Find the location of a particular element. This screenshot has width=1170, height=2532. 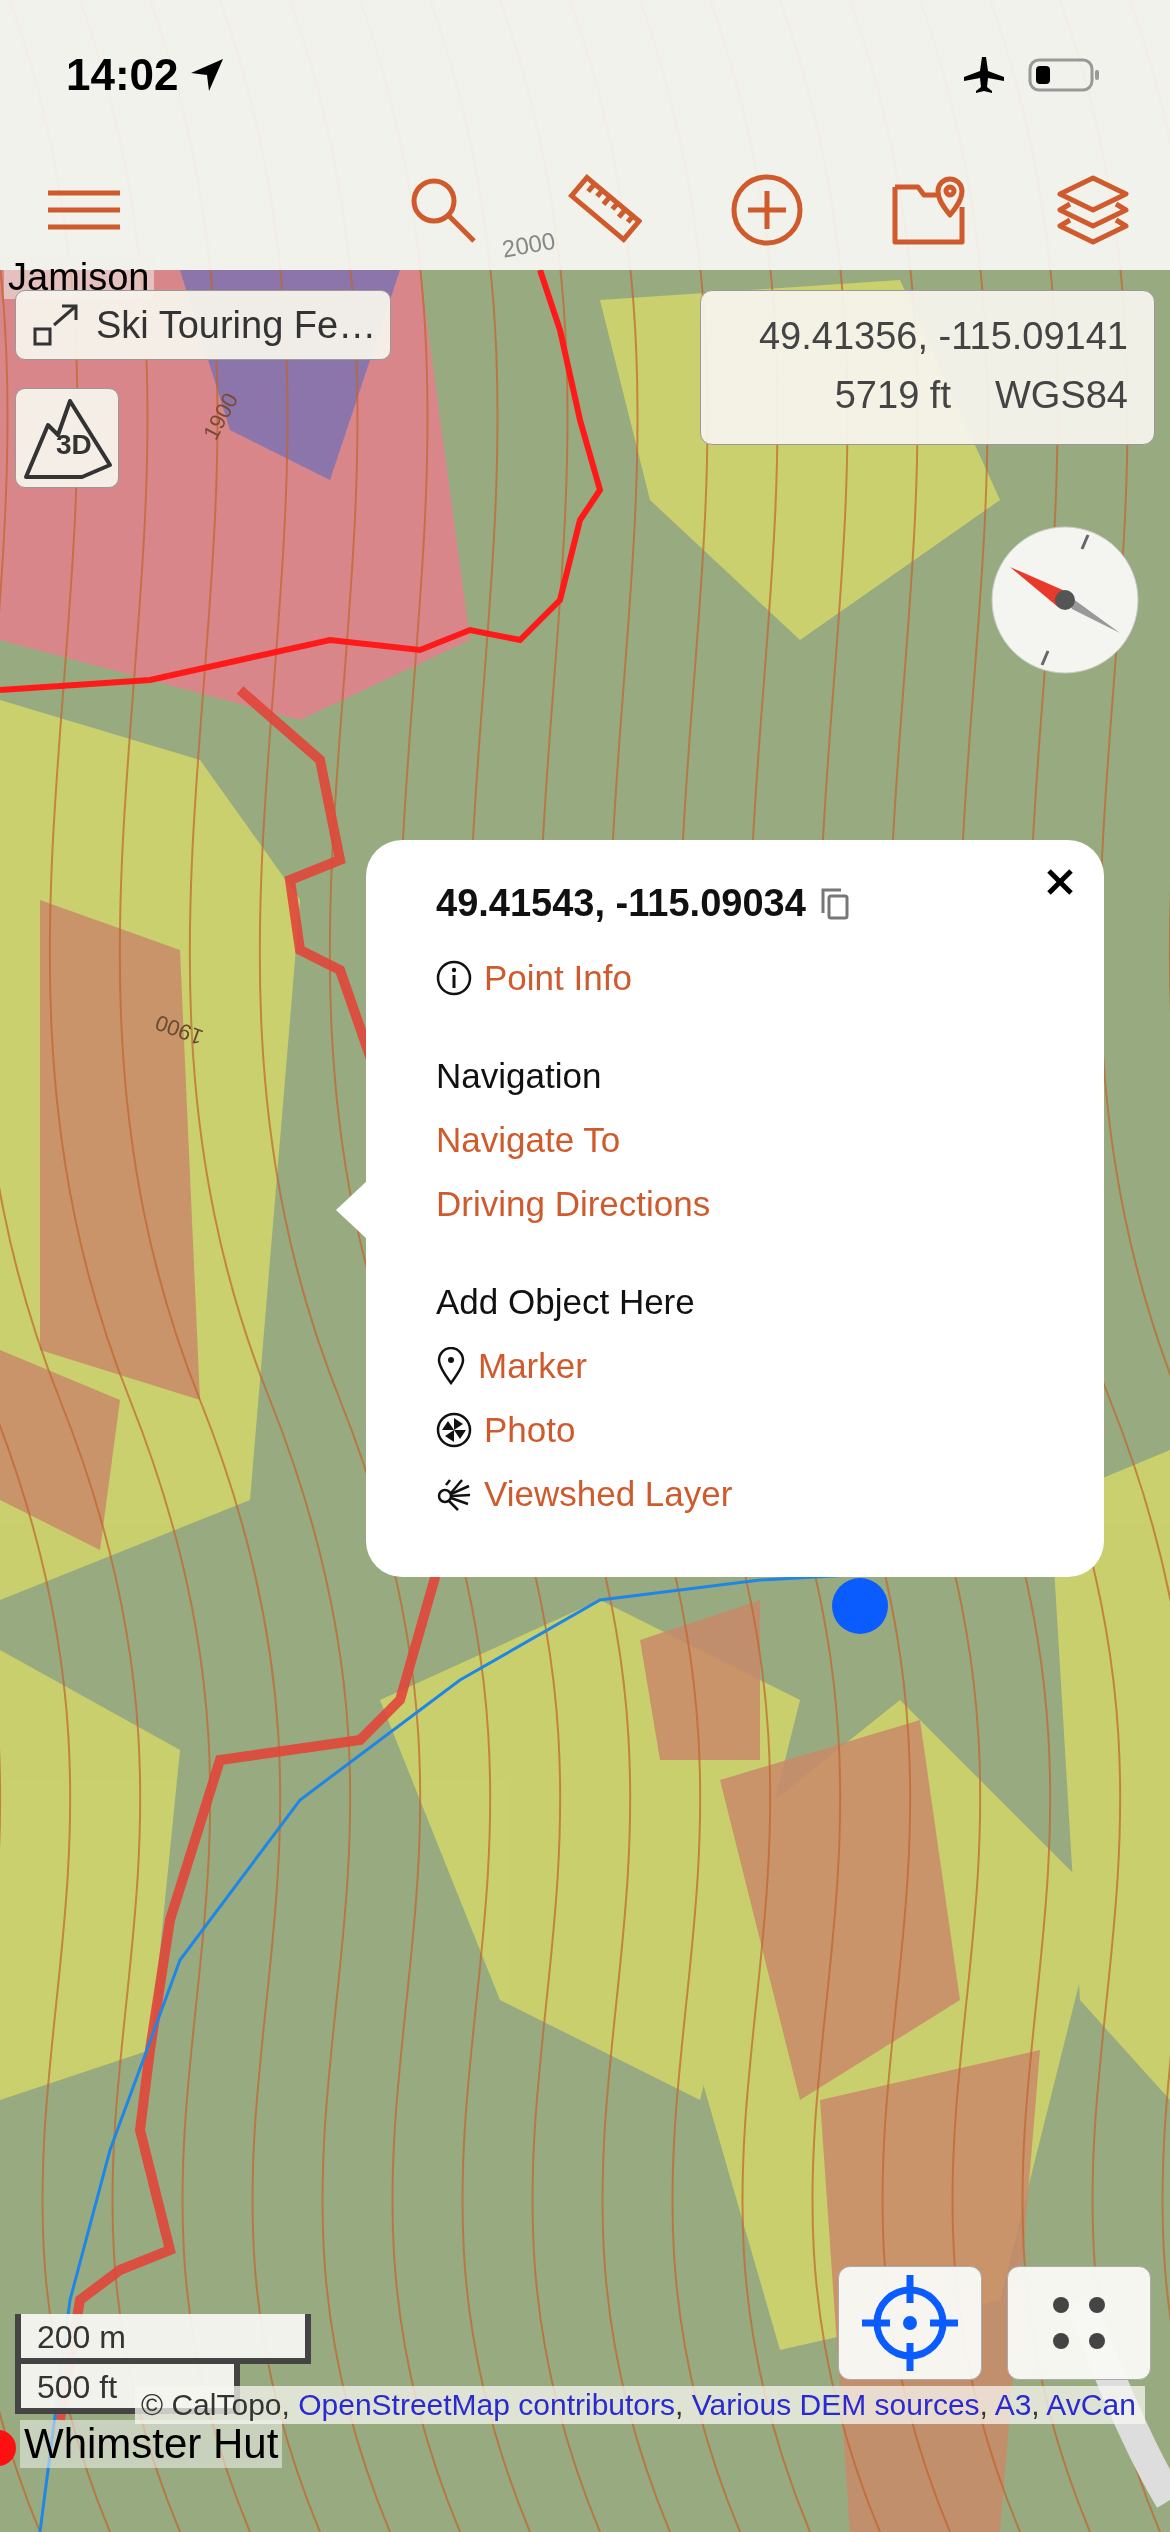

place-label: Whimster Hut is located at coordinates (151, 2444).